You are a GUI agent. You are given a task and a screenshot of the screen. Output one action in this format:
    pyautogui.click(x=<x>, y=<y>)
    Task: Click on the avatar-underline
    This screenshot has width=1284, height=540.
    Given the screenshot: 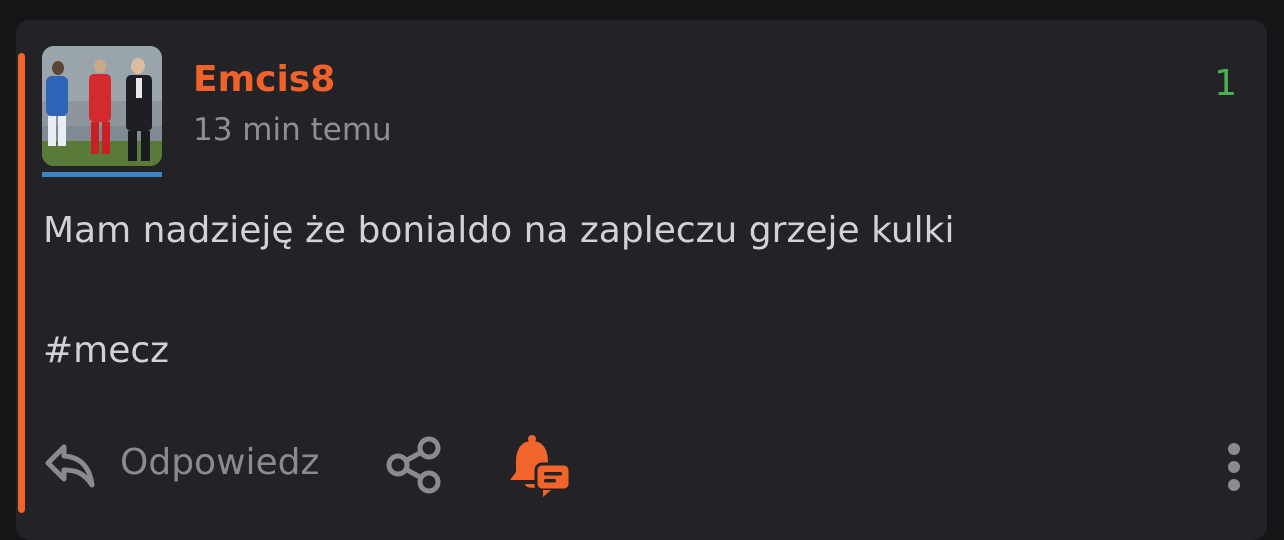 What is the action you would take?
    pyautogui.click(x=102, y=174)
    